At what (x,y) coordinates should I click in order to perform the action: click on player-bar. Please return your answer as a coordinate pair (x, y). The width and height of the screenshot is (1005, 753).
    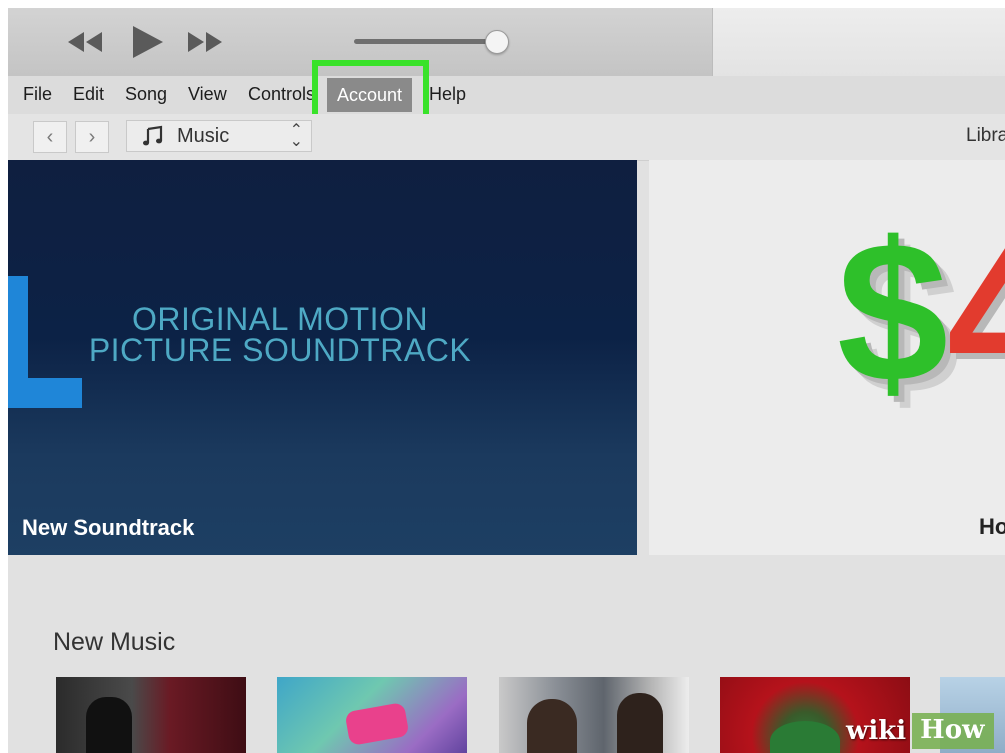
    Looking at the image, I should click on (506, 42).